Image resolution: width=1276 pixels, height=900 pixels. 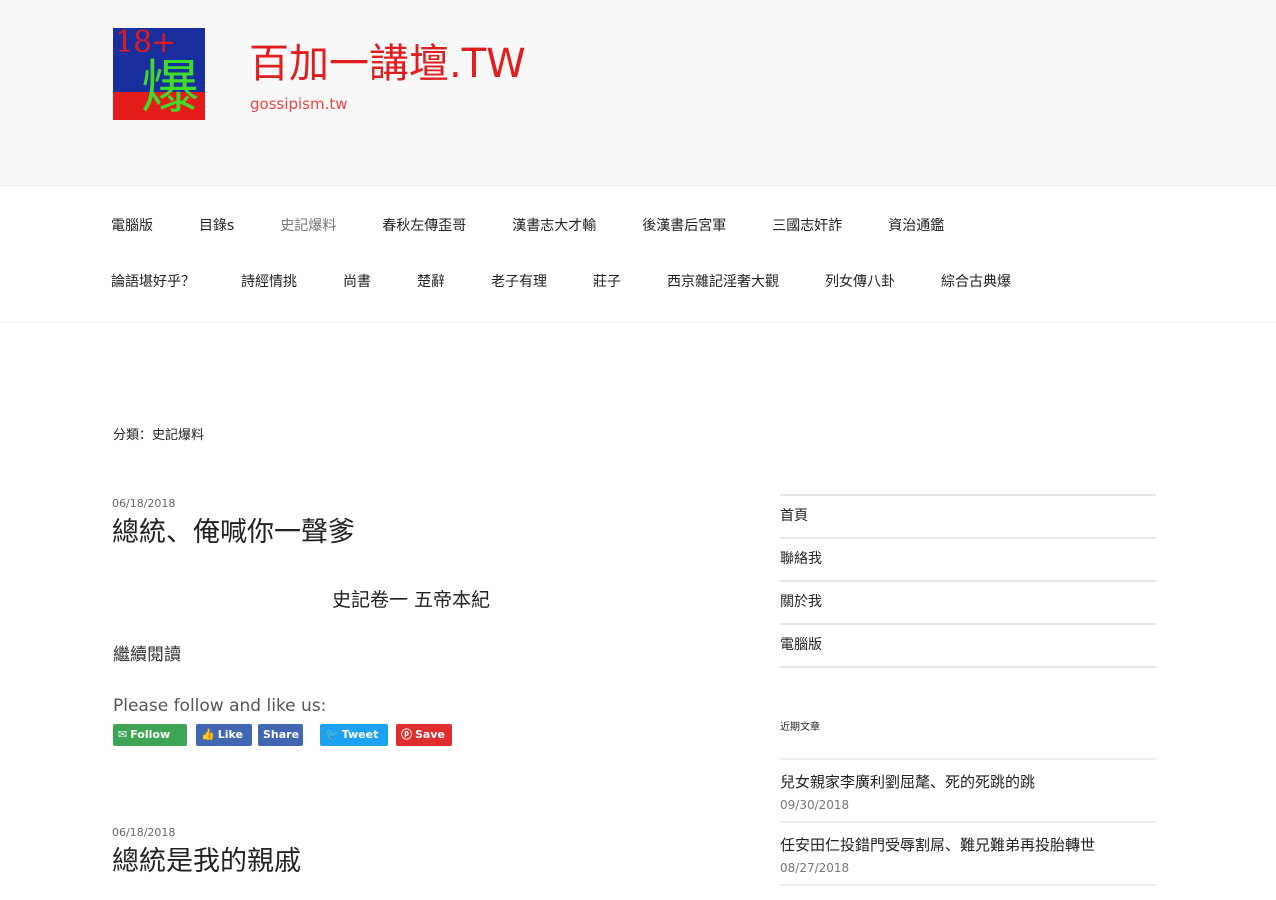 What do you see at coordinates (807, 226) in the screenshot?
I see `nav-item-sanguozhi: 三國志奸詐` at bounding box center [807, 226].